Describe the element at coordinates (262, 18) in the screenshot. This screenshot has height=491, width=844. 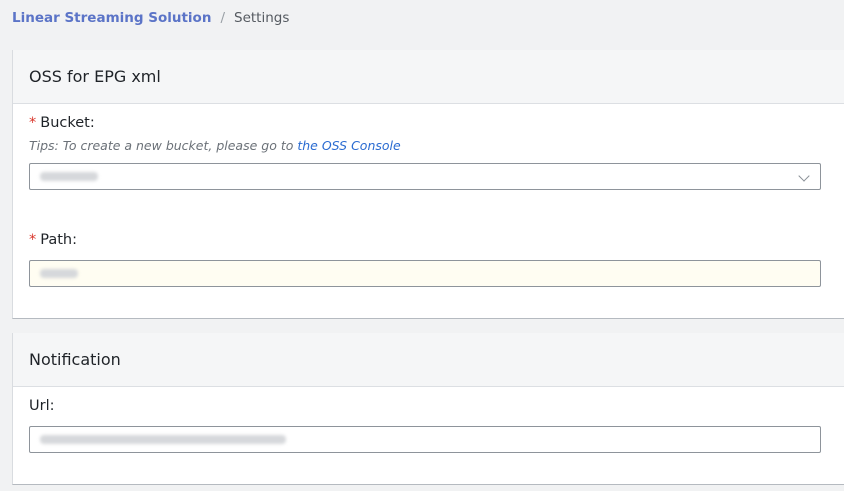
I see `breadcrumb-current: Settings` at that location.